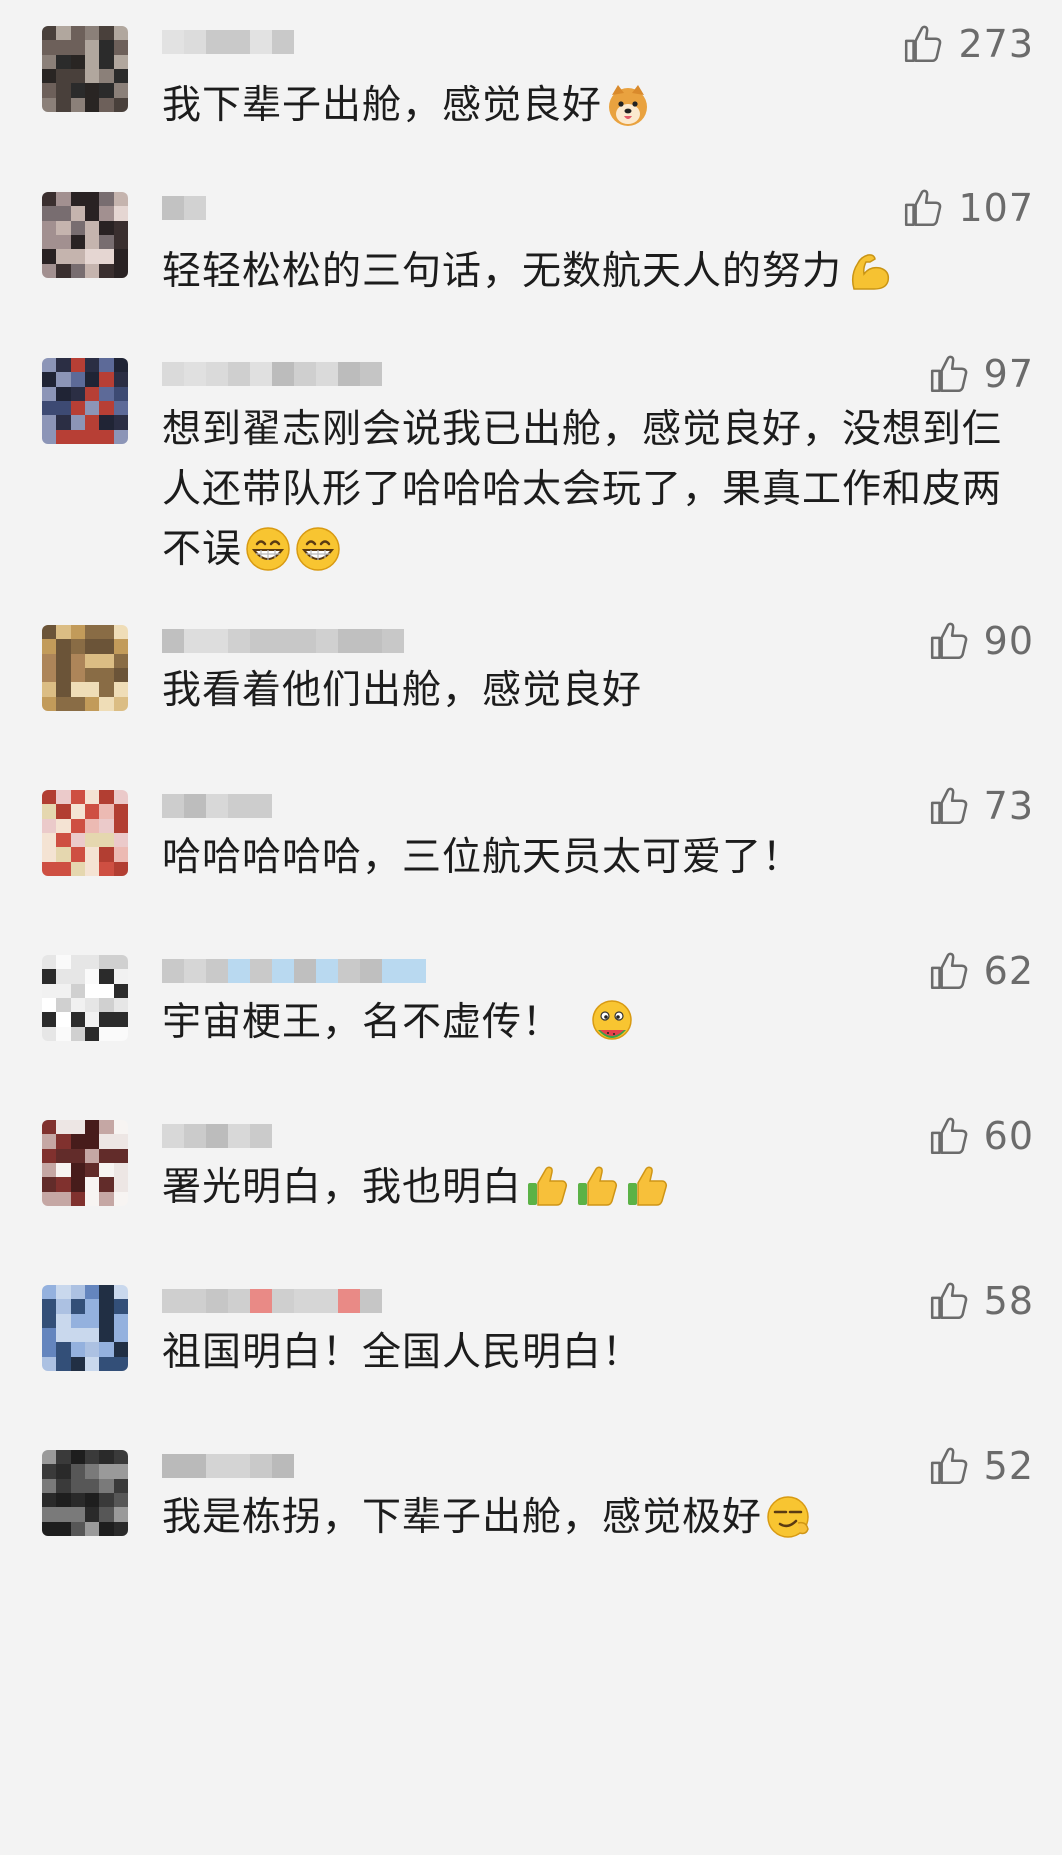 The height and width of the screenshot is (1855, 1062). What do you see at coordinates (402, 690) in the screenshot?
I see `comment-body: 我看着他们出舱，感觉良好` at bounding box center [402, 690].